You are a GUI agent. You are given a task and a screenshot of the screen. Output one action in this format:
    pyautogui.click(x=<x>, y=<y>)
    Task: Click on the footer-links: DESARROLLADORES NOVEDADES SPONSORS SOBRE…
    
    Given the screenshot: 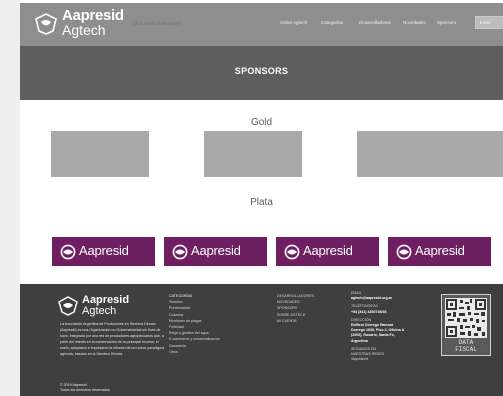 What is the action you would take?
    pyautogui.click(x=295, y=308)
    